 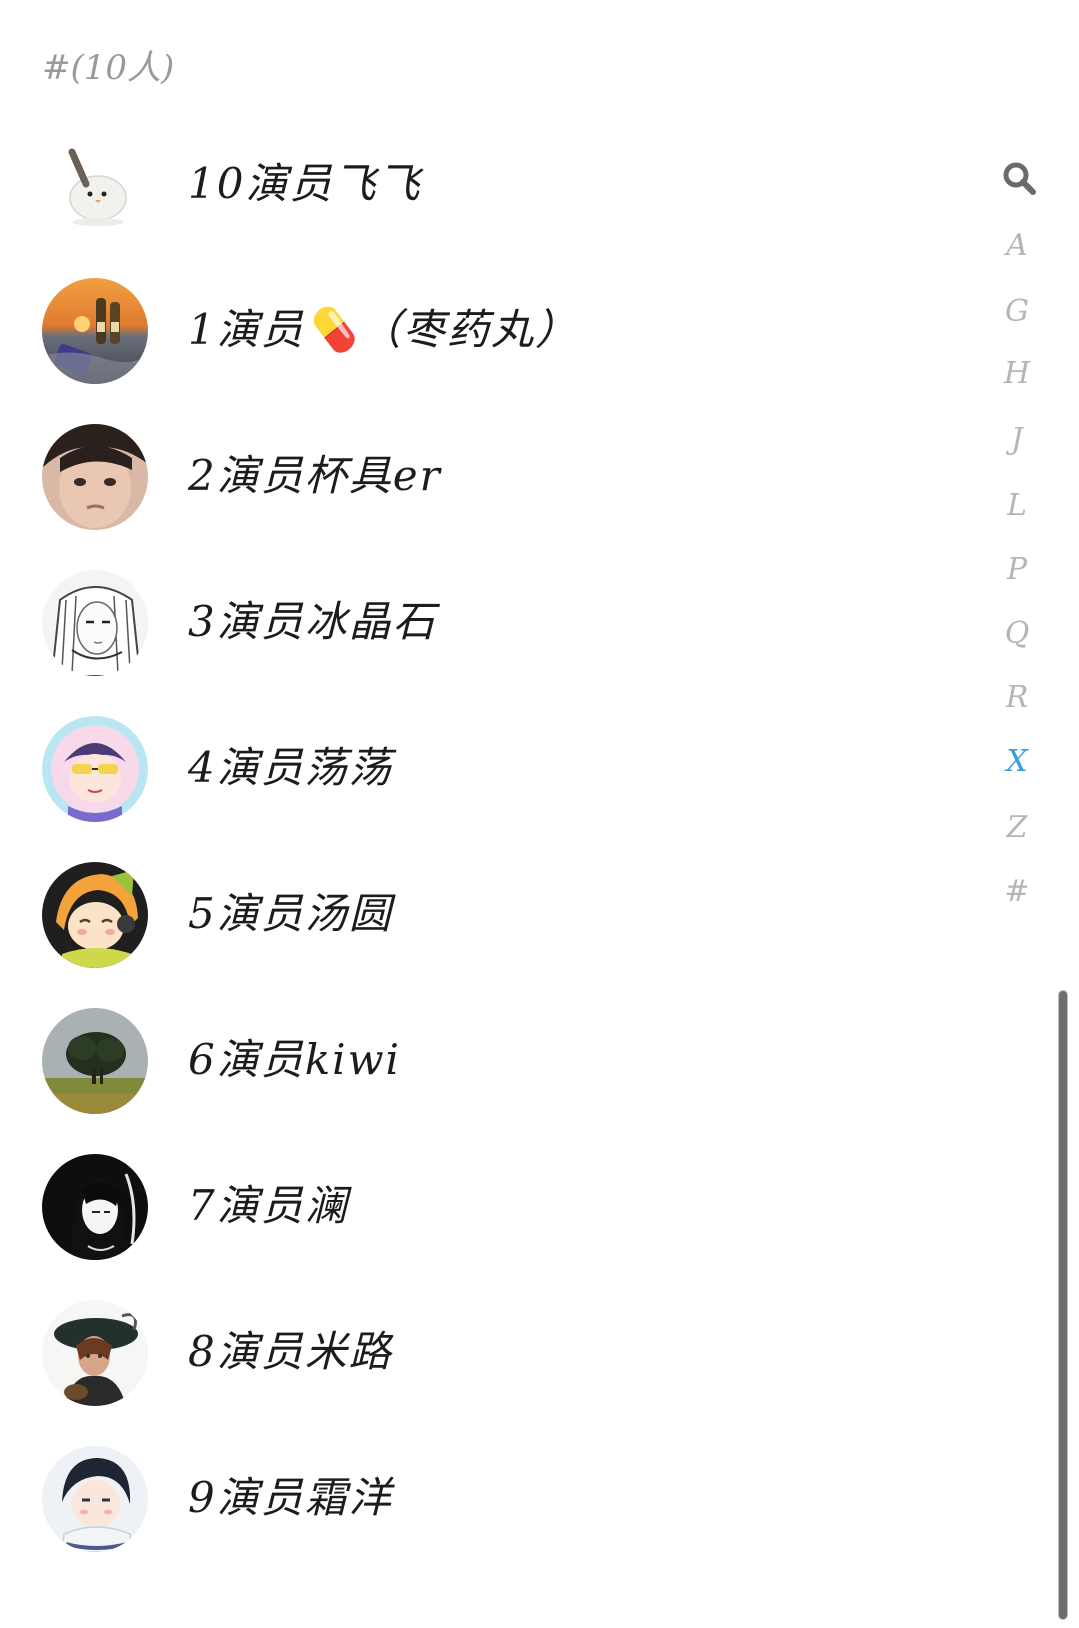 What do you see at coordinates (384, 329) in the screenshot?
I see `contact-name: 1演员💊（枣药丸）` at bounding box center [384, 329].